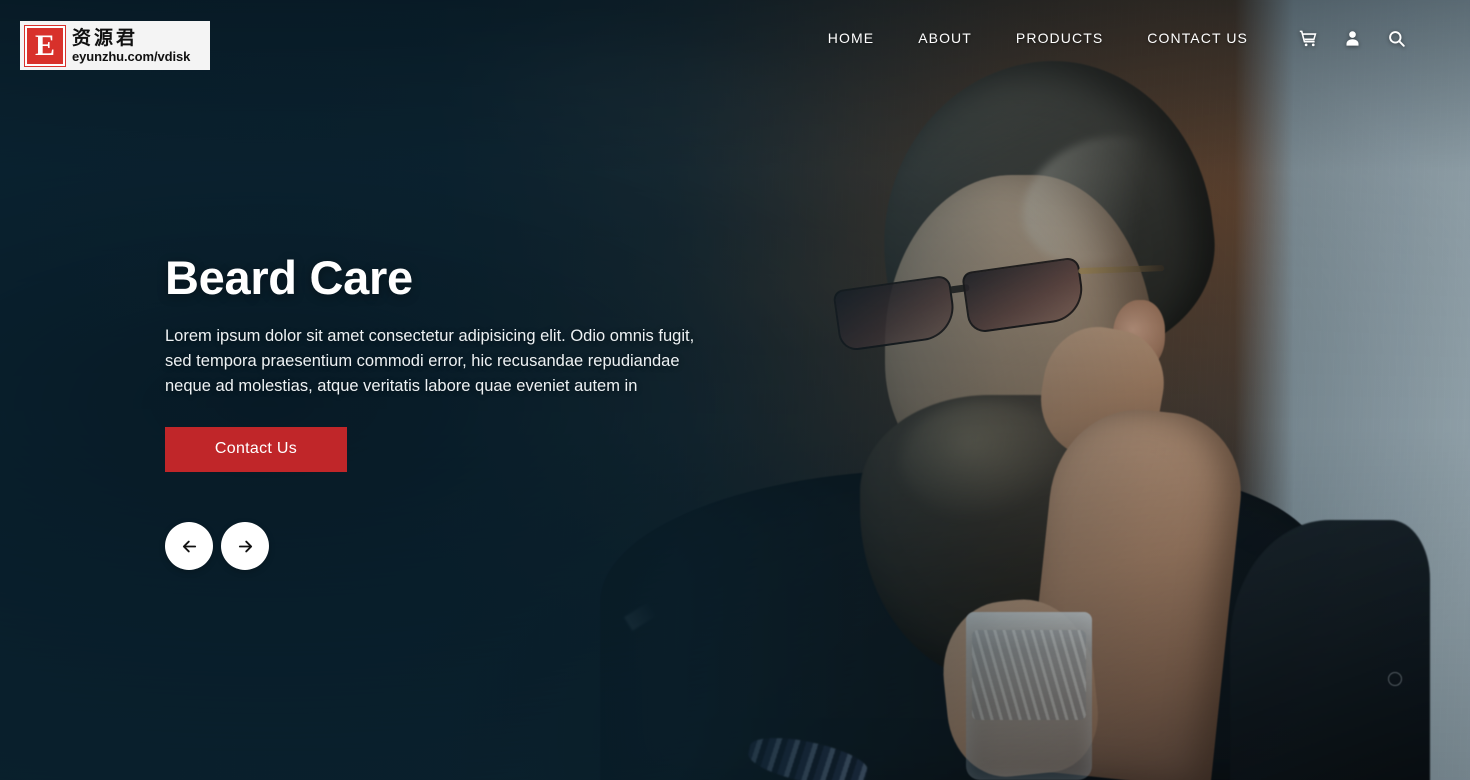  Describe the element at coordinates (851, 38) in the screenshot. I see `nav-item-home: HOME` at that location.